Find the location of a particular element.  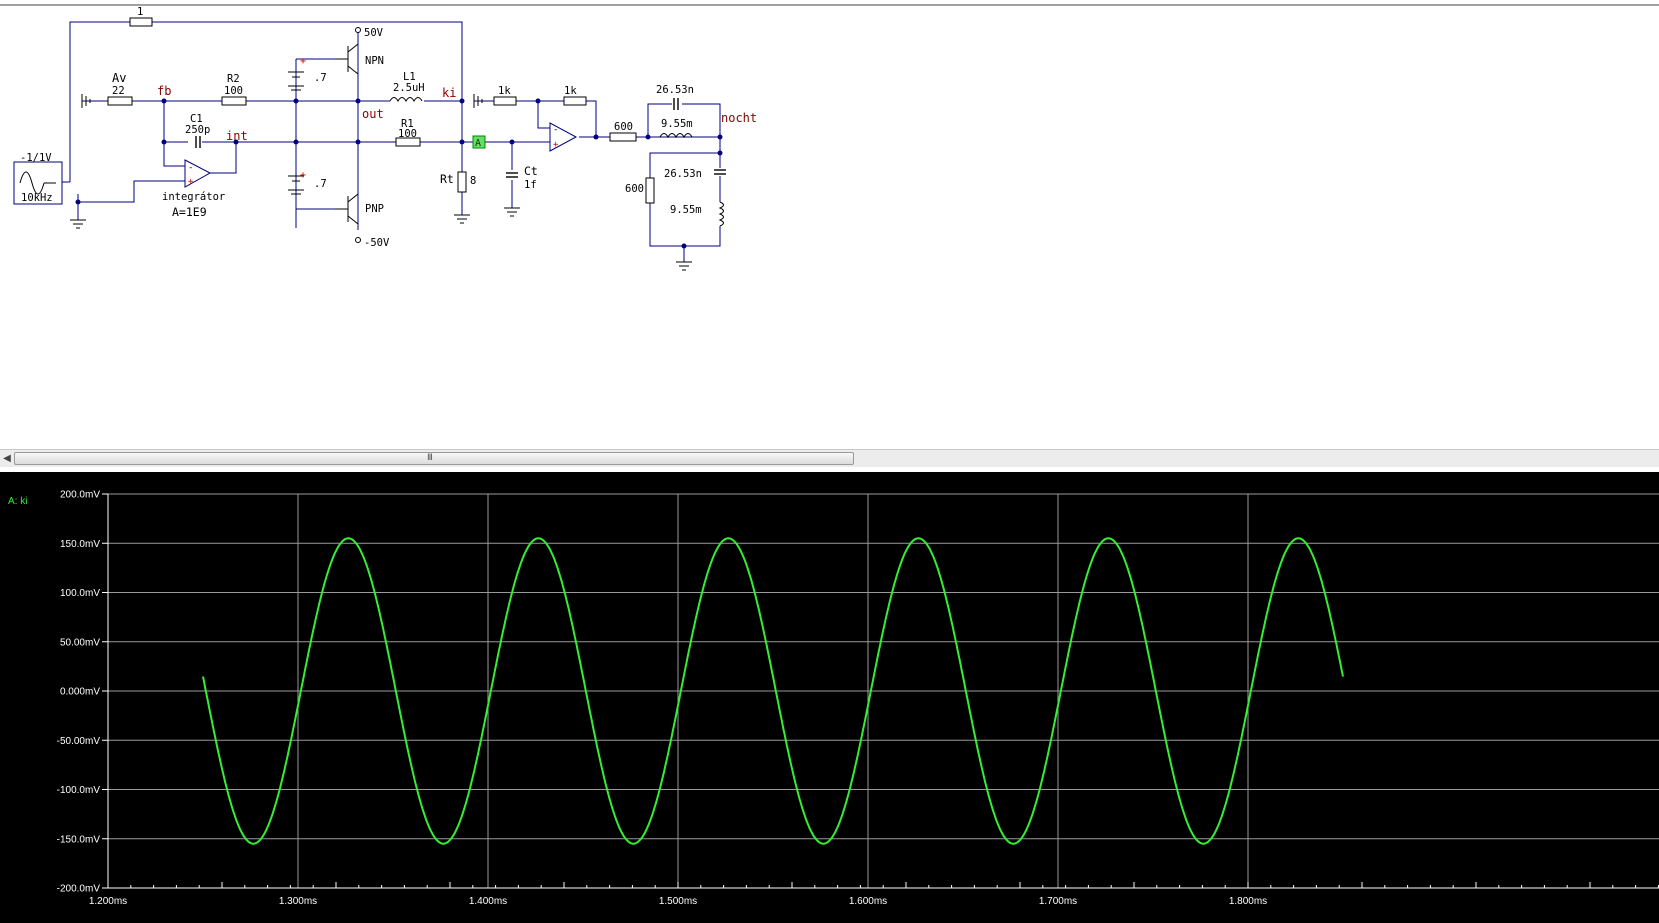

av-value-label: 22 is located at coordinates (118, 91).